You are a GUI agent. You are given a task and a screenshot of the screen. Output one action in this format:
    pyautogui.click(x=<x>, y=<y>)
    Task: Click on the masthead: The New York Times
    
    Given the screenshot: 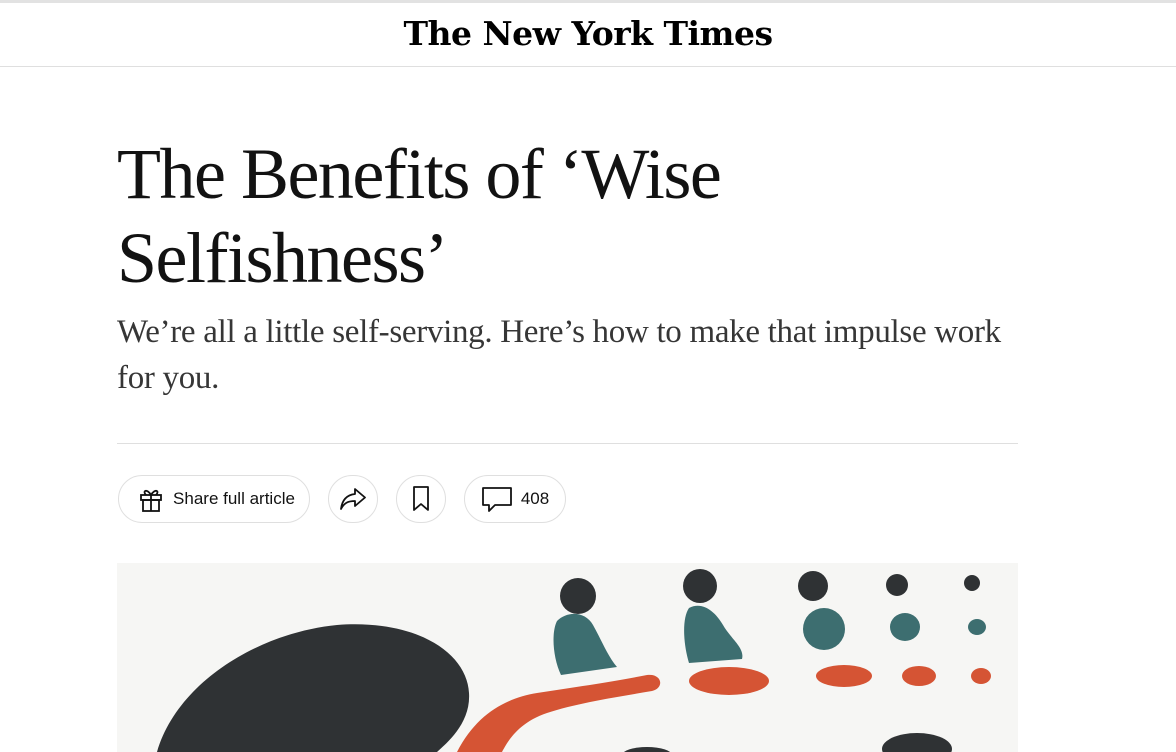 What is the action you would take?
    pyautogui.click(x=588, y=35)
    